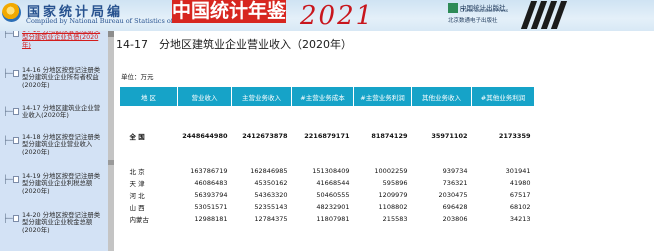  Describe the element at coordinates (545, 15) in the screenshot. I see `decorative-stripes-icon` at that location.